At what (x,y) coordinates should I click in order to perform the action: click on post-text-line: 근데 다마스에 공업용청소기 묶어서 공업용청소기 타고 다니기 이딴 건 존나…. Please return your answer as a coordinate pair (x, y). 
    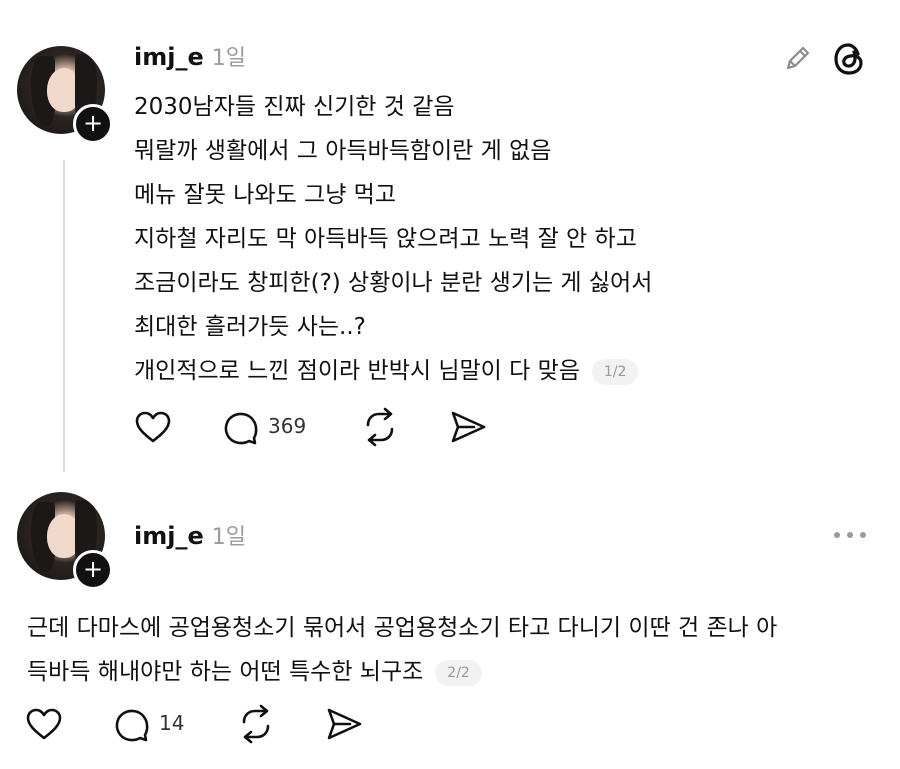
    Looking at the image, I should click on (402, 628).